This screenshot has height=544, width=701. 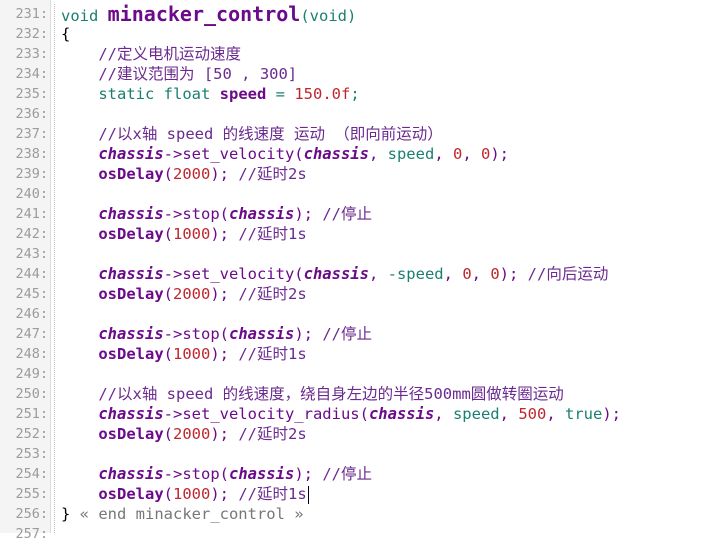 I want to click on code-token: 0, so click(x=467, y=274).